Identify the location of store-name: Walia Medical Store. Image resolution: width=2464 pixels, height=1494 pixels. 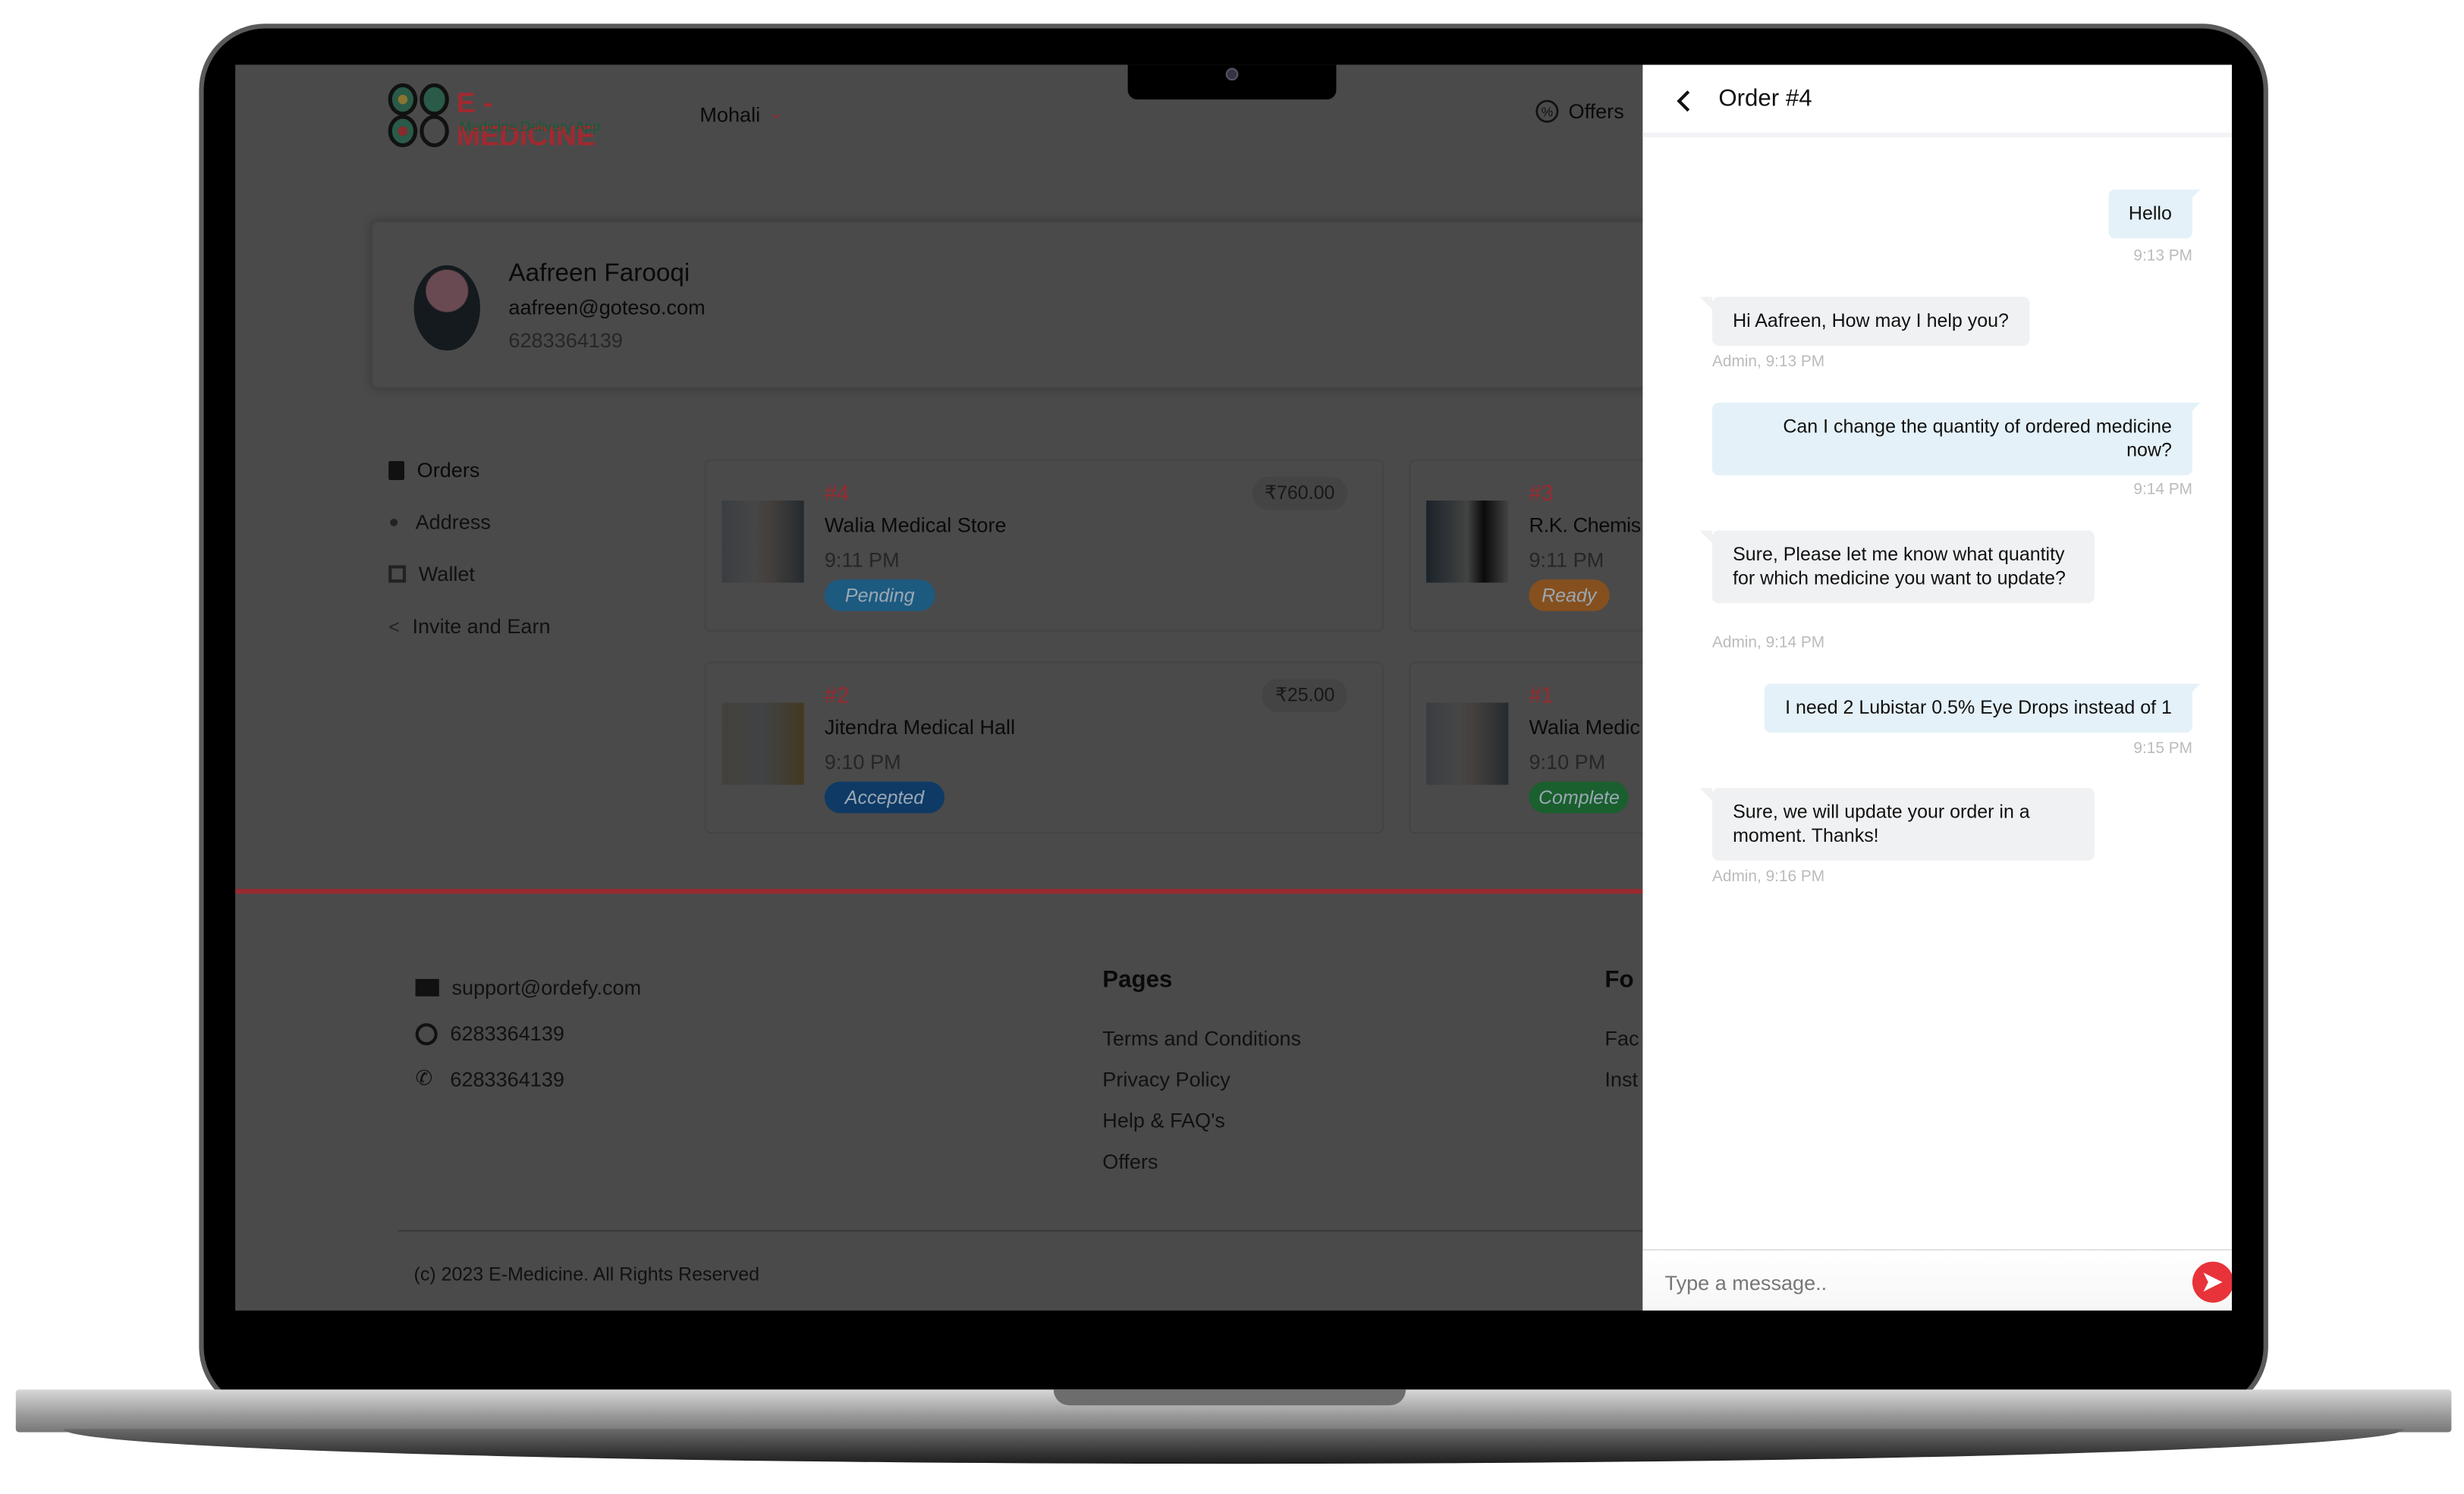
(915, 525).